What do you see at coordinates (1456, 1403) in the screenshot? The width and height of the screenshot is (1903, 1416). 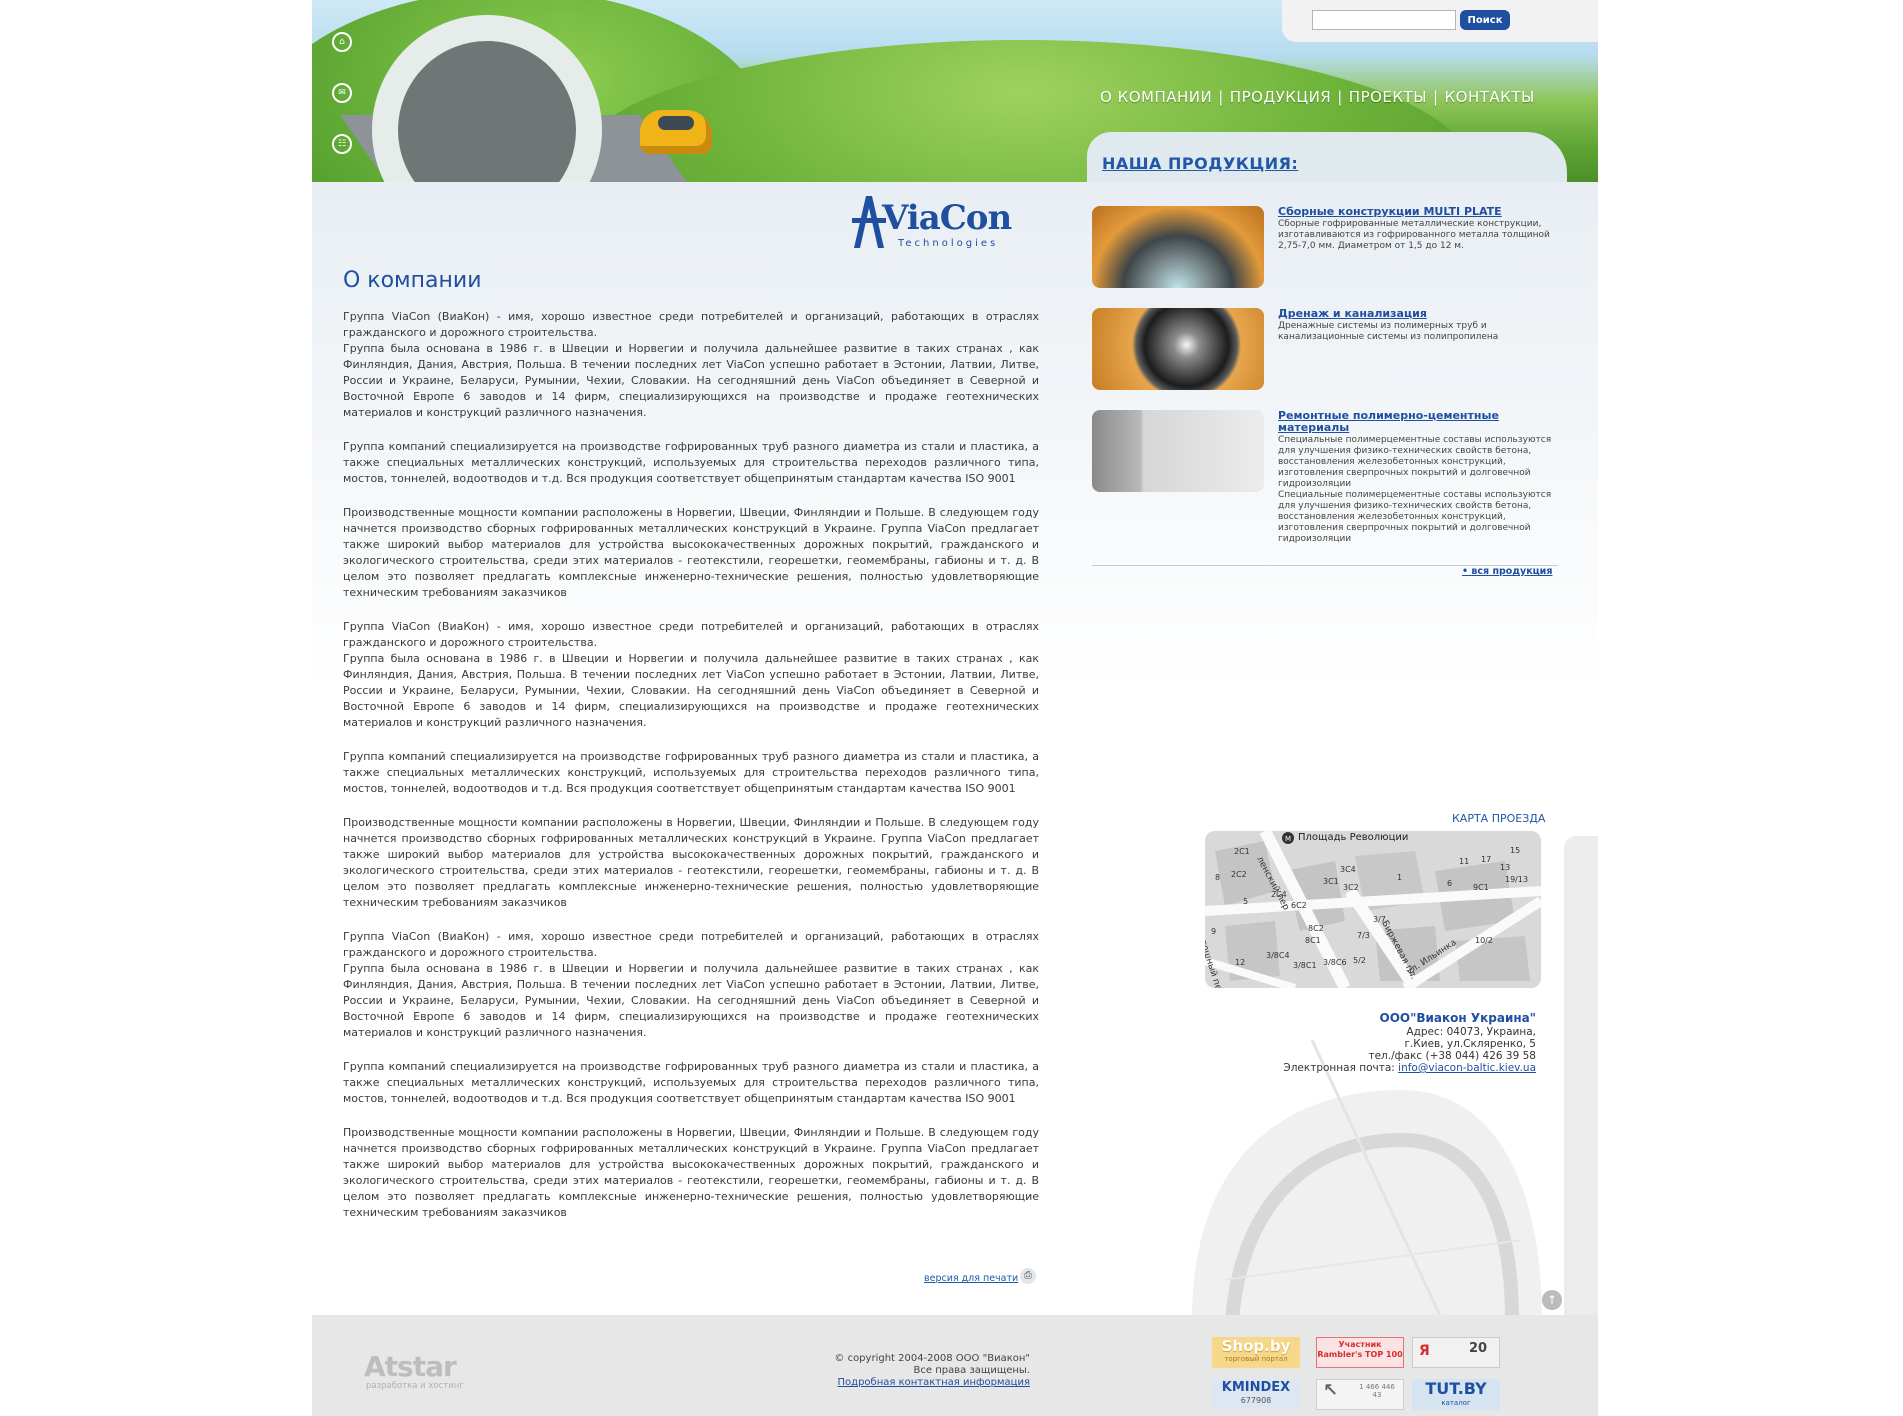 I see `counter-sub: каталог` at bounding box center [1456, 1403].